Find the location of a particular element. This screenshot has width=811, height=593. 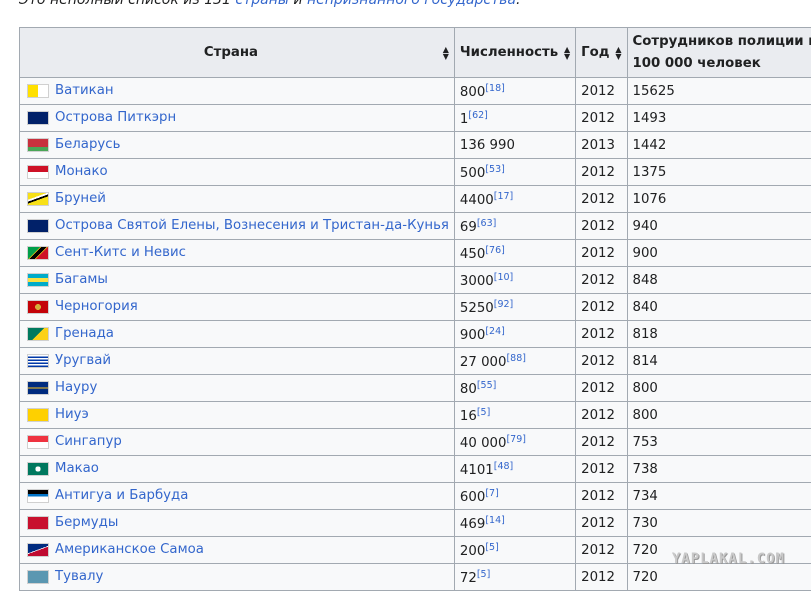

table-row: Гренада 900[24] 2012 818 is located at coordinates (415, 334).